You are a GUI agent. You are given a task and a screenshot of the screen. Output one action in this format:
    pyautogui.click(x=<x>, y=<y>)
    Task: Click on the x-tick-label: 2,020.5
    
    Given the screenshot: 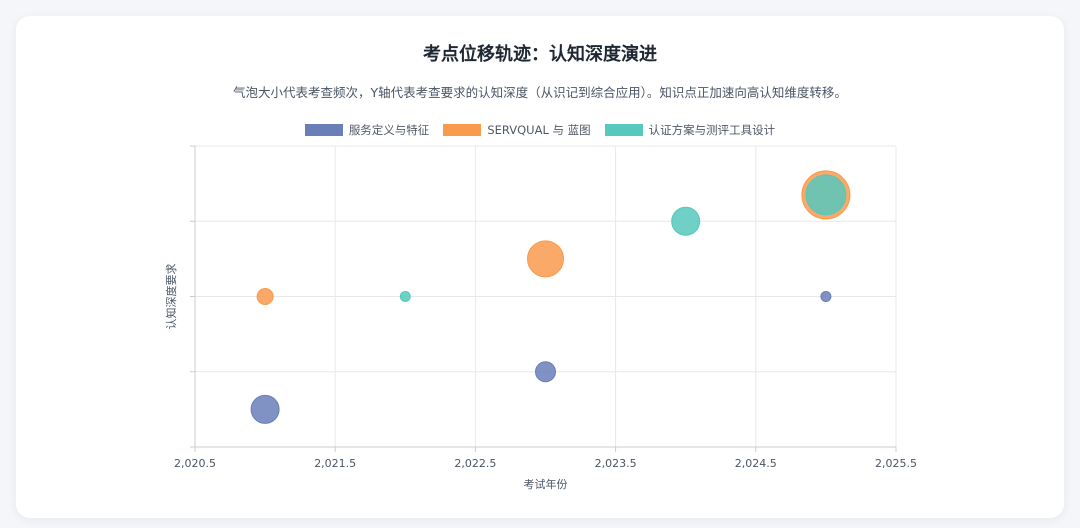 What is the action you would take?
    pyautogui.click(x=195, y=463)
    